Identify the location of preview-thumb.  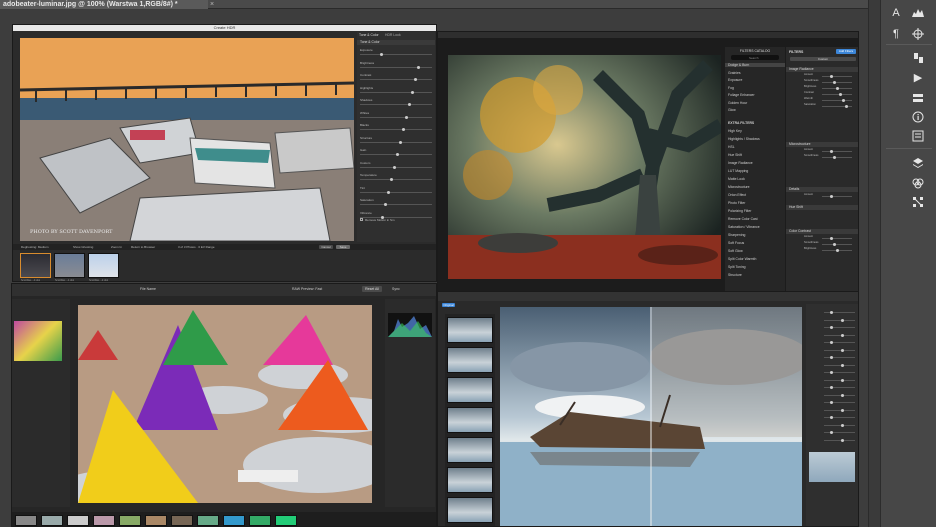
(832, 467).